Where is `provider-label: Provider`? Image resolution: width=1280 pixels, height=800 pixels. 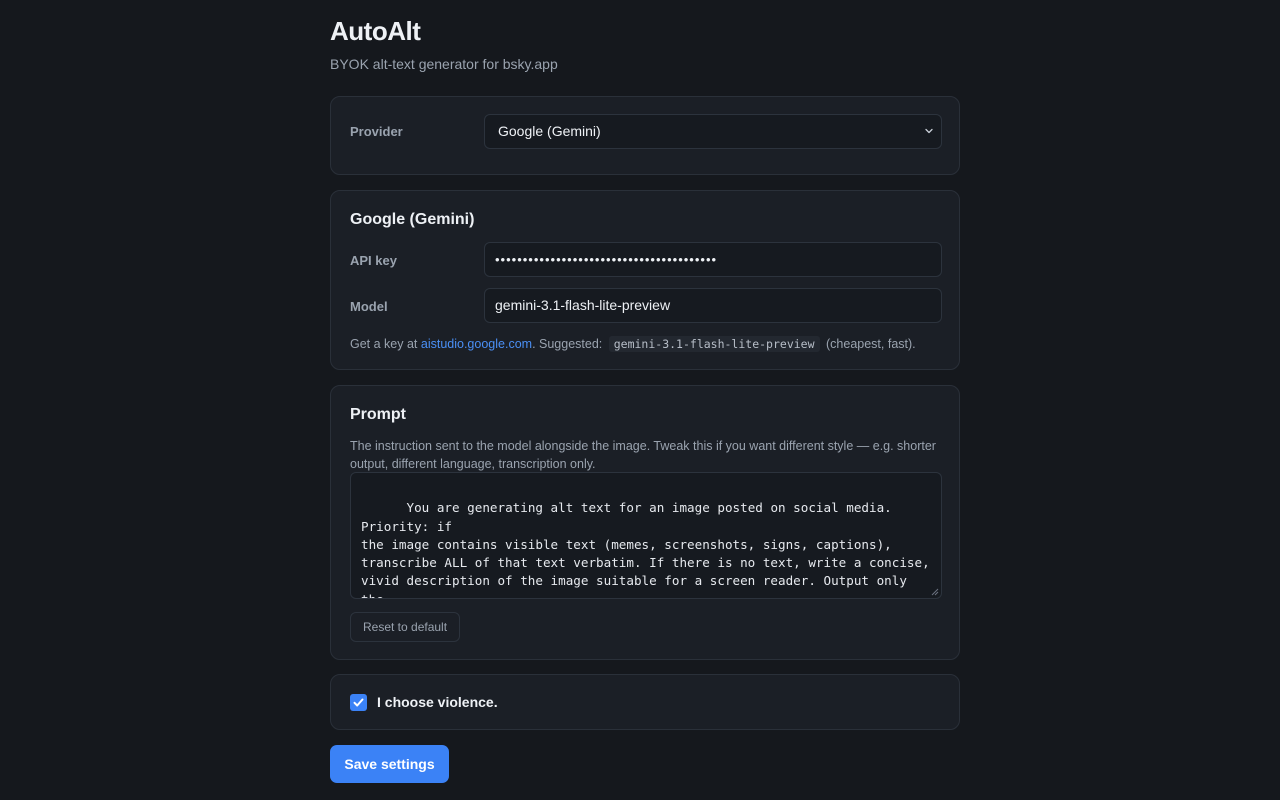 provider-label: Provider is located at coordinates (376, 131).